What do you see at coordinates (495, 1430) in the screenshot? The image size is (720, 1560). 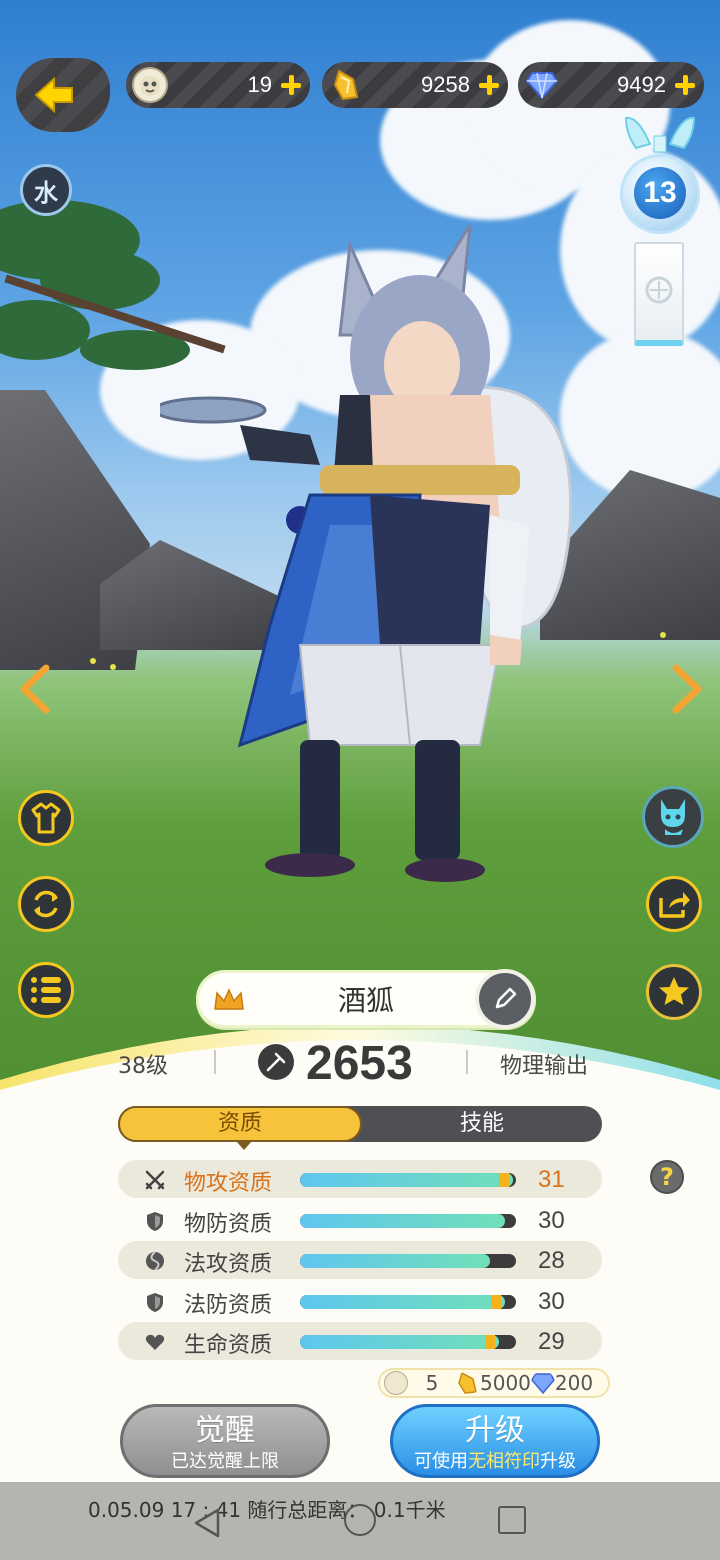 I see `upgrade-button-label: 升级` at bounding box center [495, 1430].